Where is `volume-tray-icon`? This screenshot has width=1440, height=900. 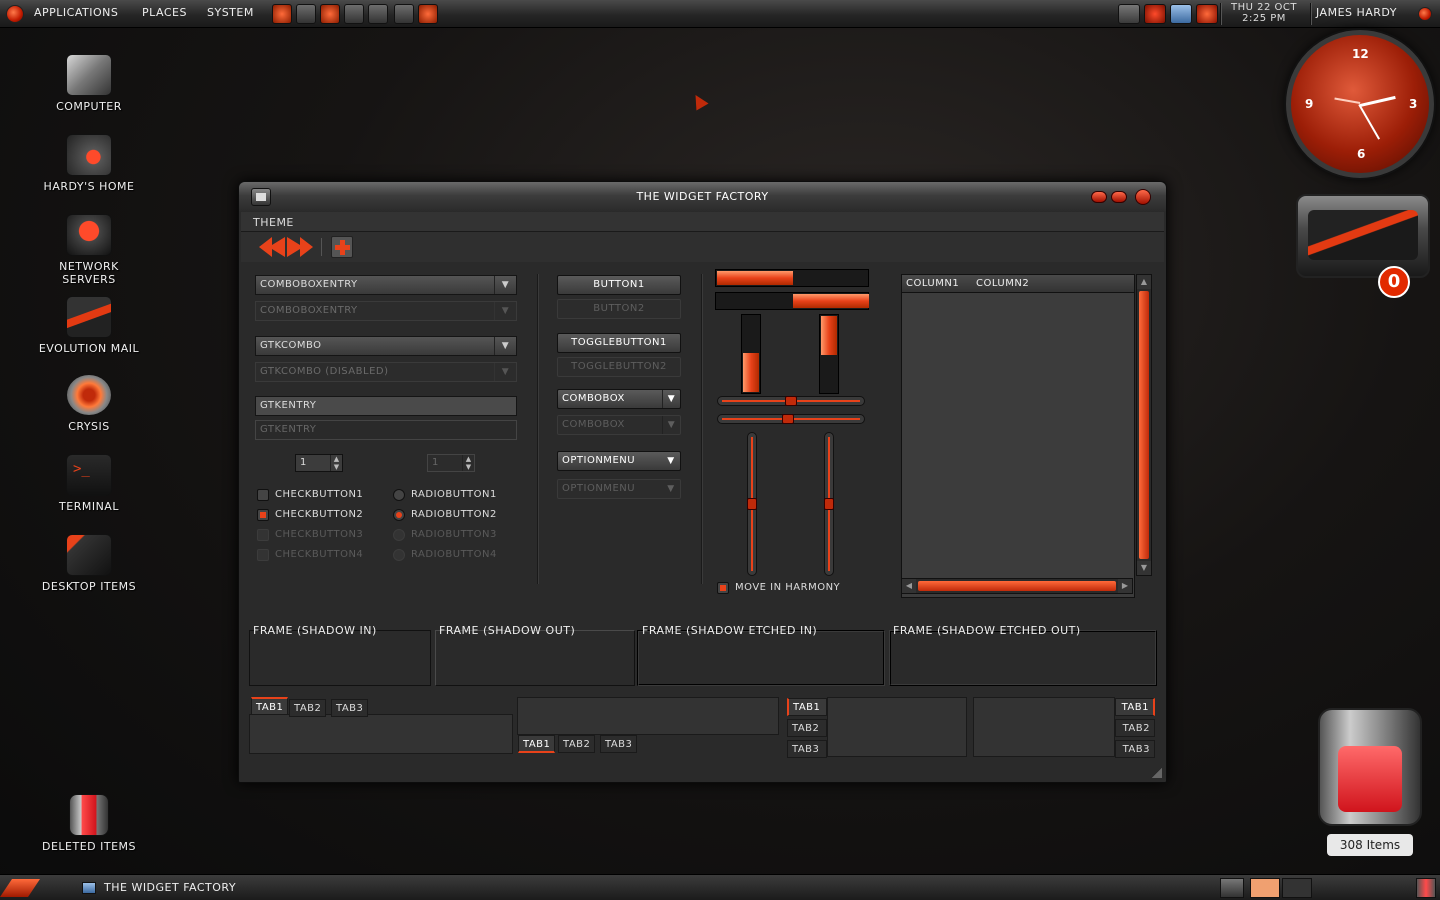
volume-tray-icon is located at coordinates (1207, 14).